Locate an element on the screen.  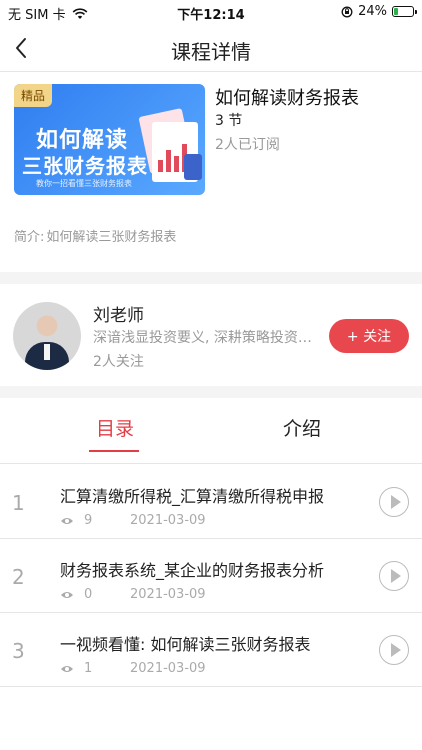
page-title: 课程详情 is located at coordinates (211, 52).